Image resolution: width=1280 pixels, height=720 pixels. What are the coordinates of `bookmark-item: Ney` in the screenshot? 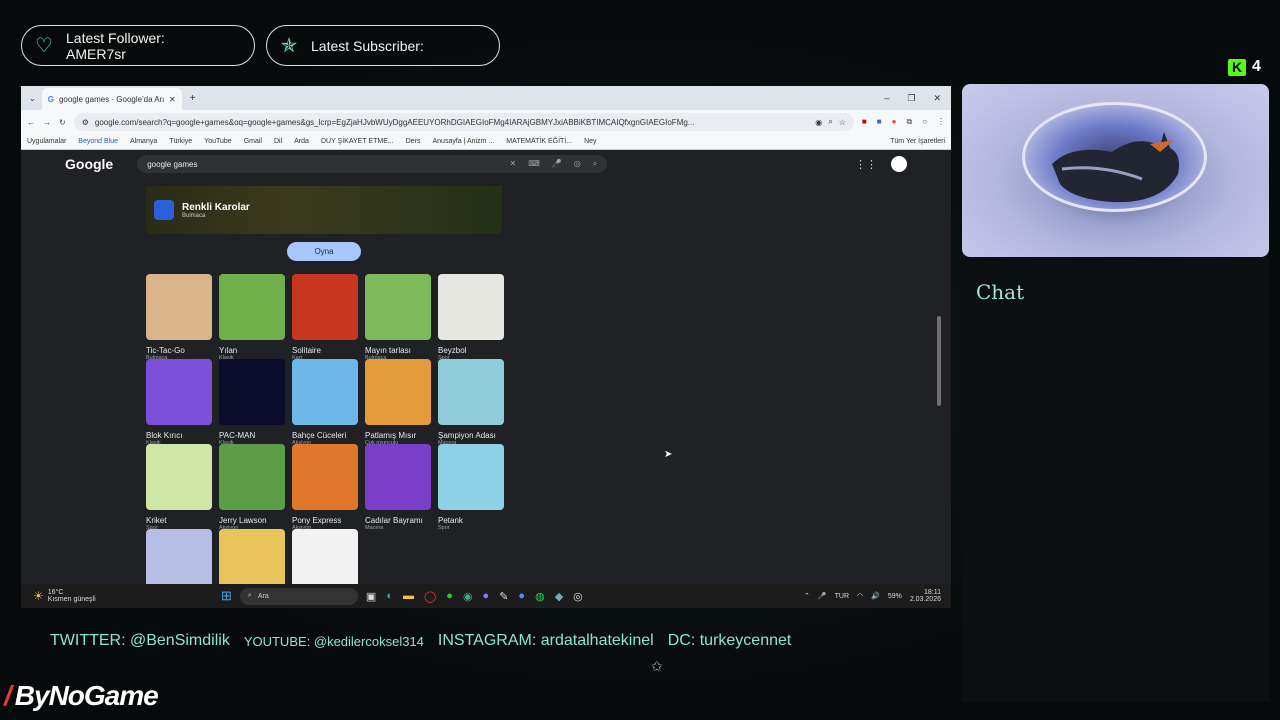 It's located at (590, 141).